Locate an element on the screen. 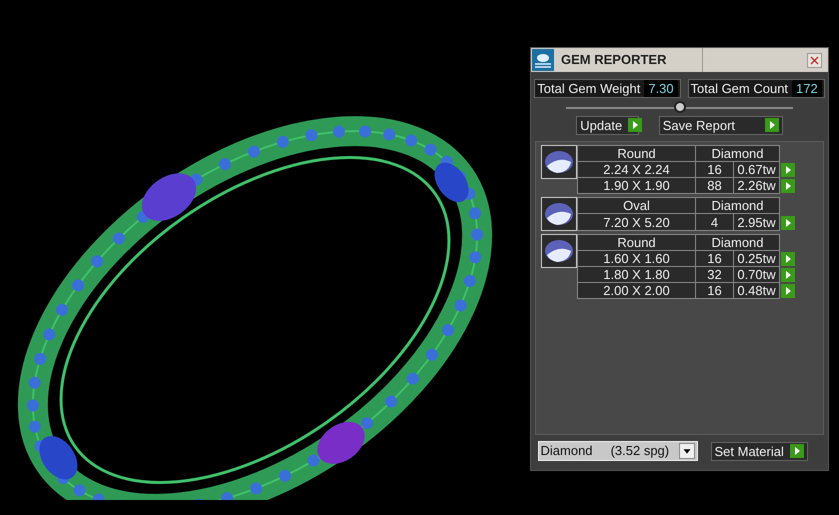  size-cell: 2.24 X 2.24 is located at coordinates (637, 169).